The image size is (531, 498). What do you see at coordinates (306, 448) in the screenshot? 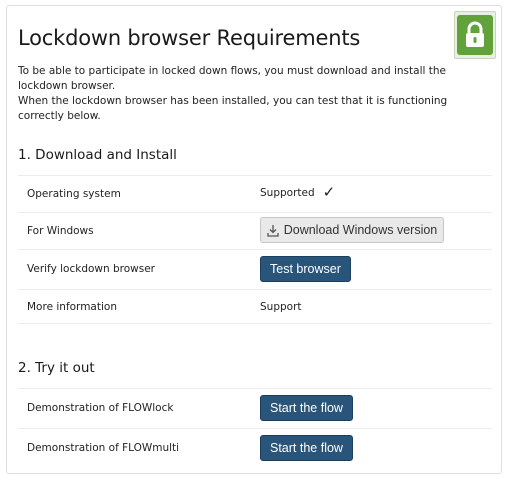
I see `start-flowmulti-button: Start the flow` at bounding box center [306, 448].